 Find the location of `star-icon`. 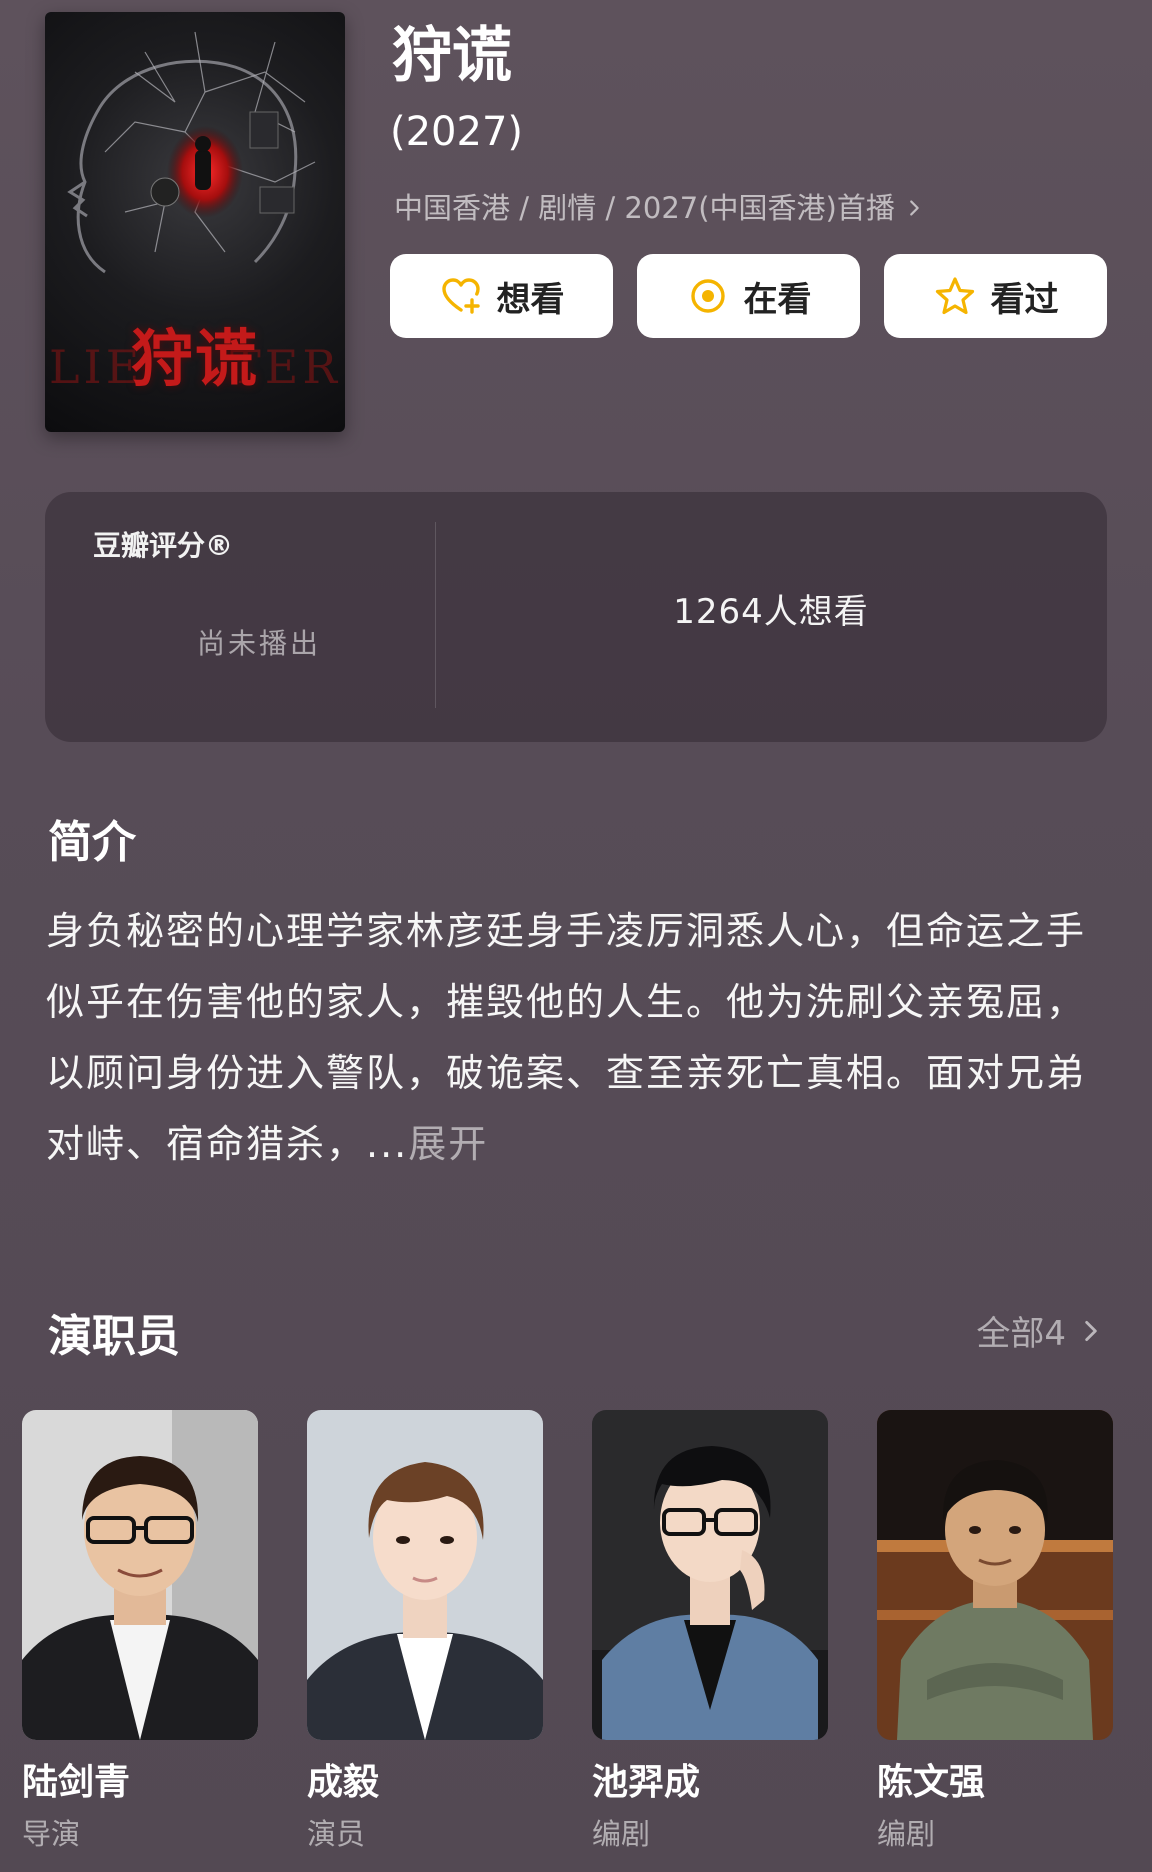

star-icon is located at coordinates (954, 296).